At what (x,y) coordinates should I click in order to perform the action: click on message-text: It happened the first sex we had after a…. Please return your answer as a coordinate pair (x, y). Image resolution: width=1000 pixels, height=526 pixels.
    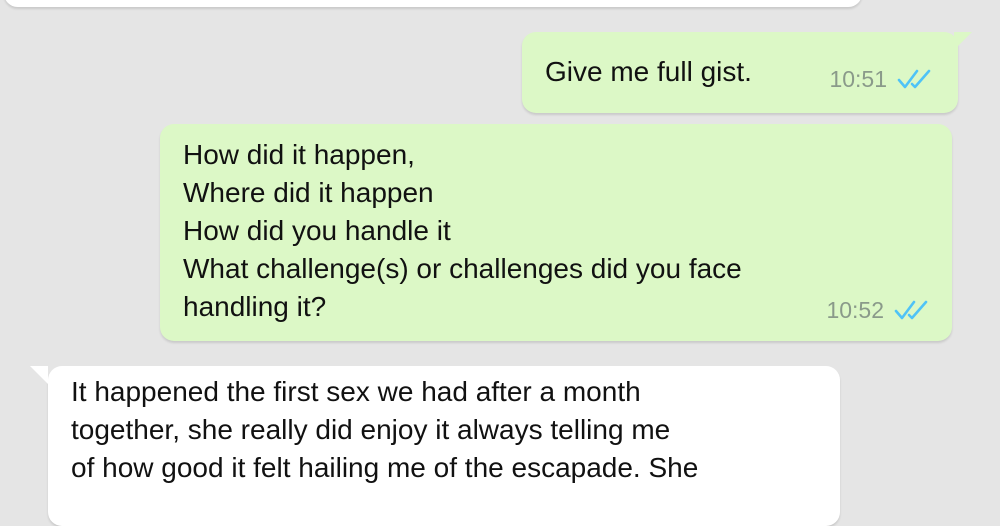
    Looking at the image, I should click on (385, 429).